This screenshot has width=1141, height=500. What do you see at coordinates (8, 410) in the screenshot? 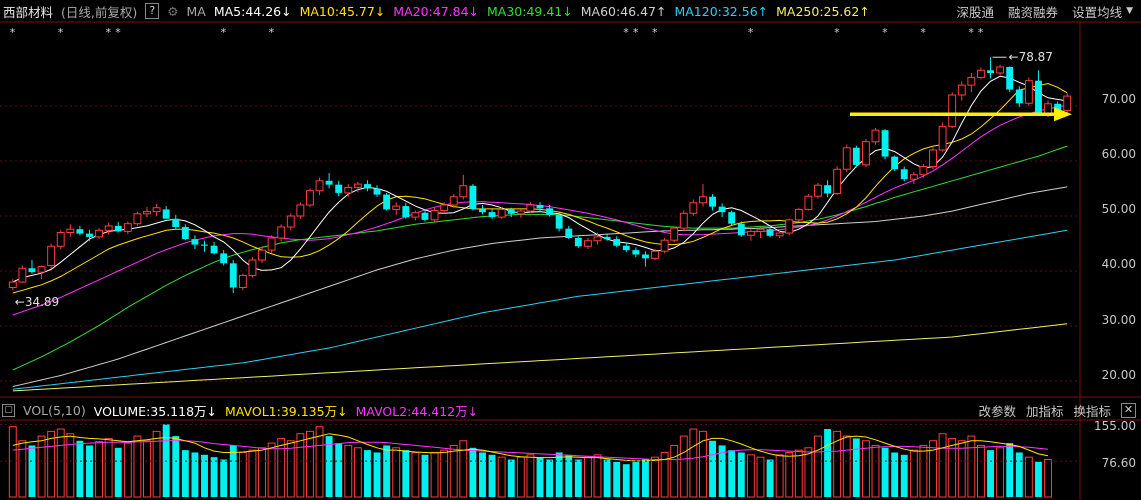
I see `collapse-icon: ▢` at bounding box center [8, 410].